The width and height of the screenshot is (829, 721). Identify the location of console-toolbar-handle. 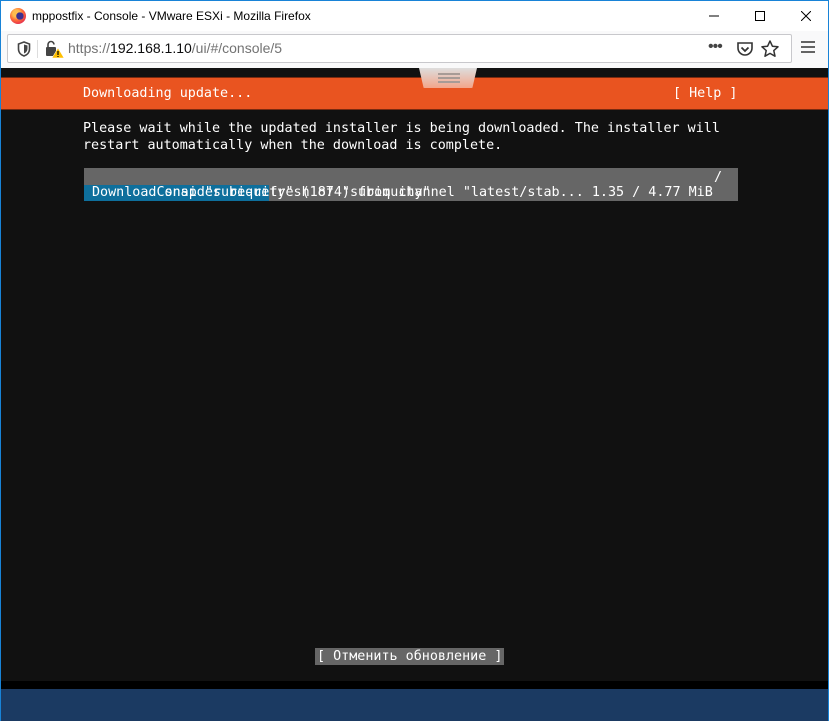
(448, 78).